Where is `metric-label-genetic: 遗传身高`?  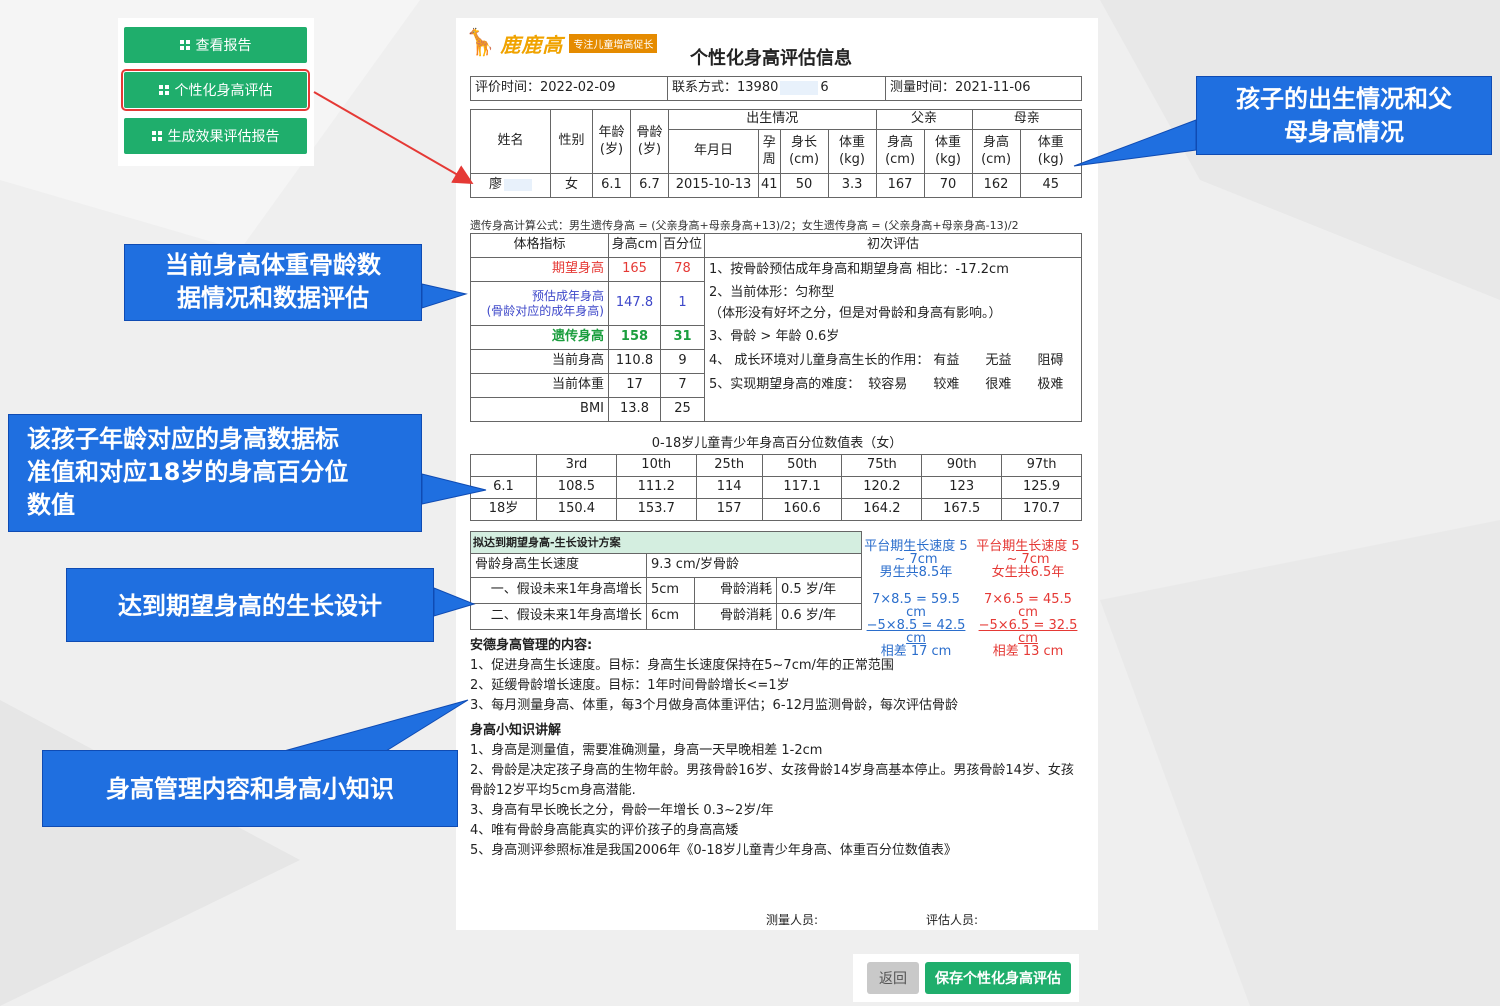 metric-label-genetic: 遗传身高 is located at coordinates (539, 337).